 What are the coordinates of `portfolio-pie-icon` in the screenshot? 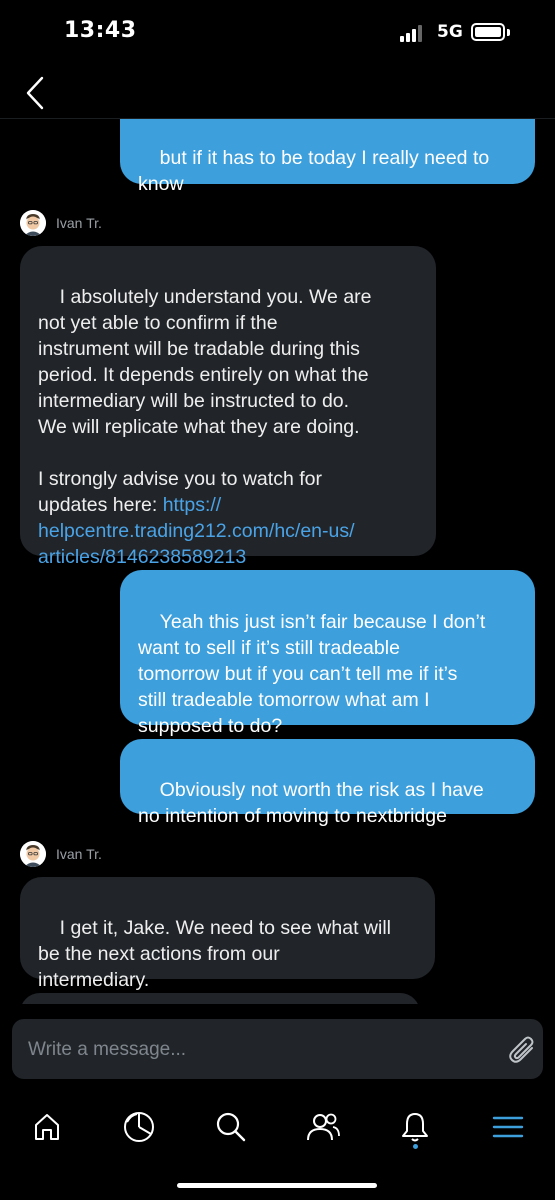 It's located at (139, 1127).